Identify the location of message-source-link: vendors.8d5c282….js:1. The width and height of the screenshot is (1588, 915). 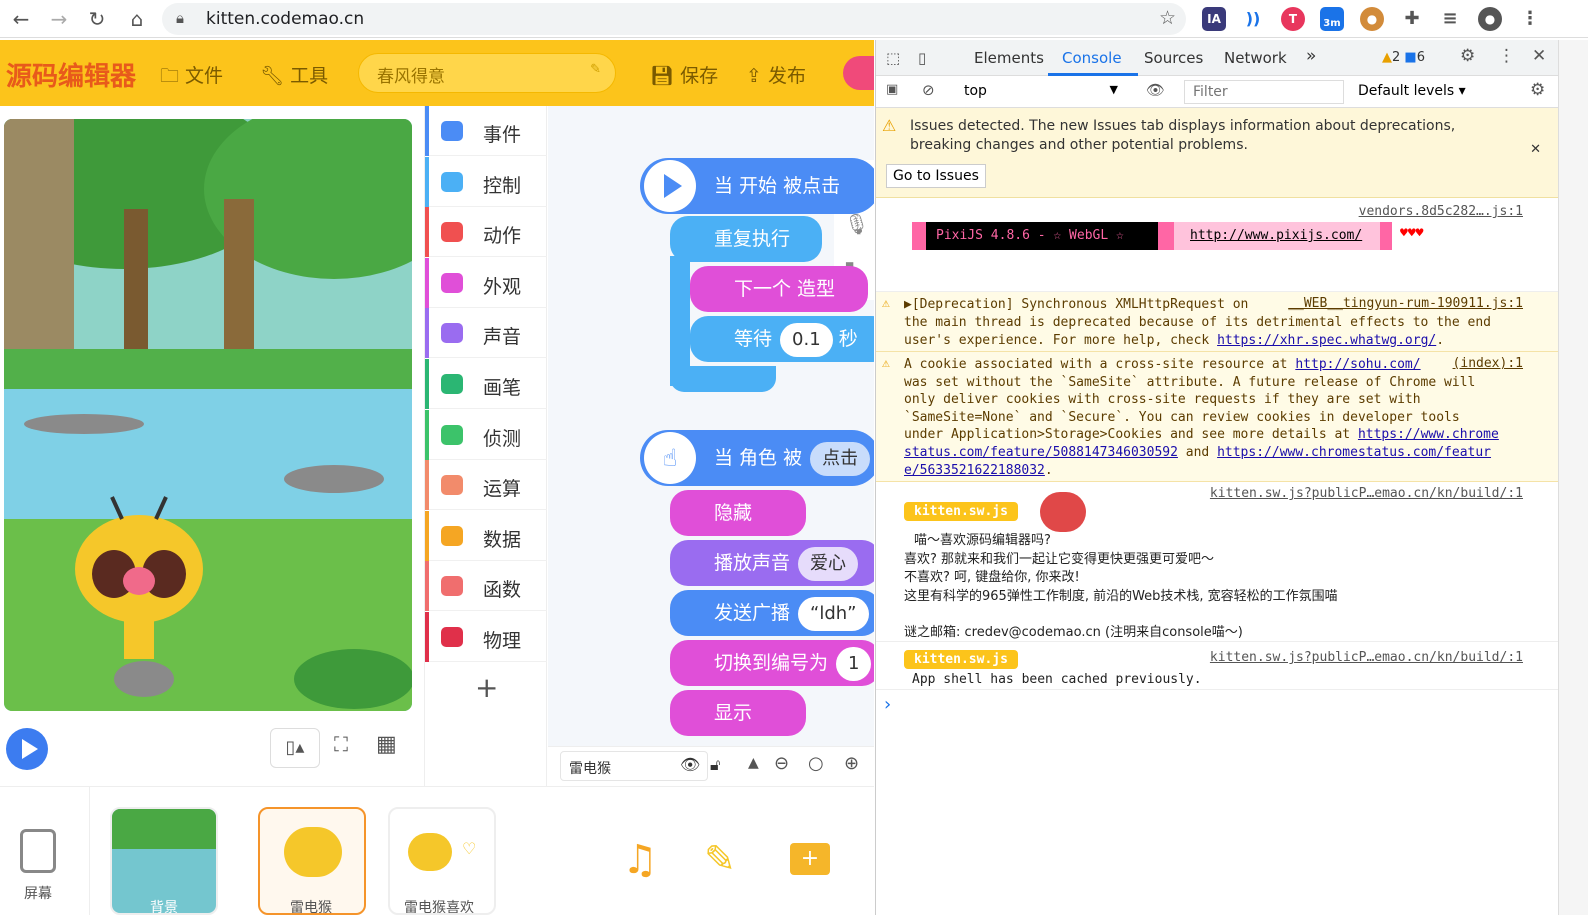
(1441, 211).